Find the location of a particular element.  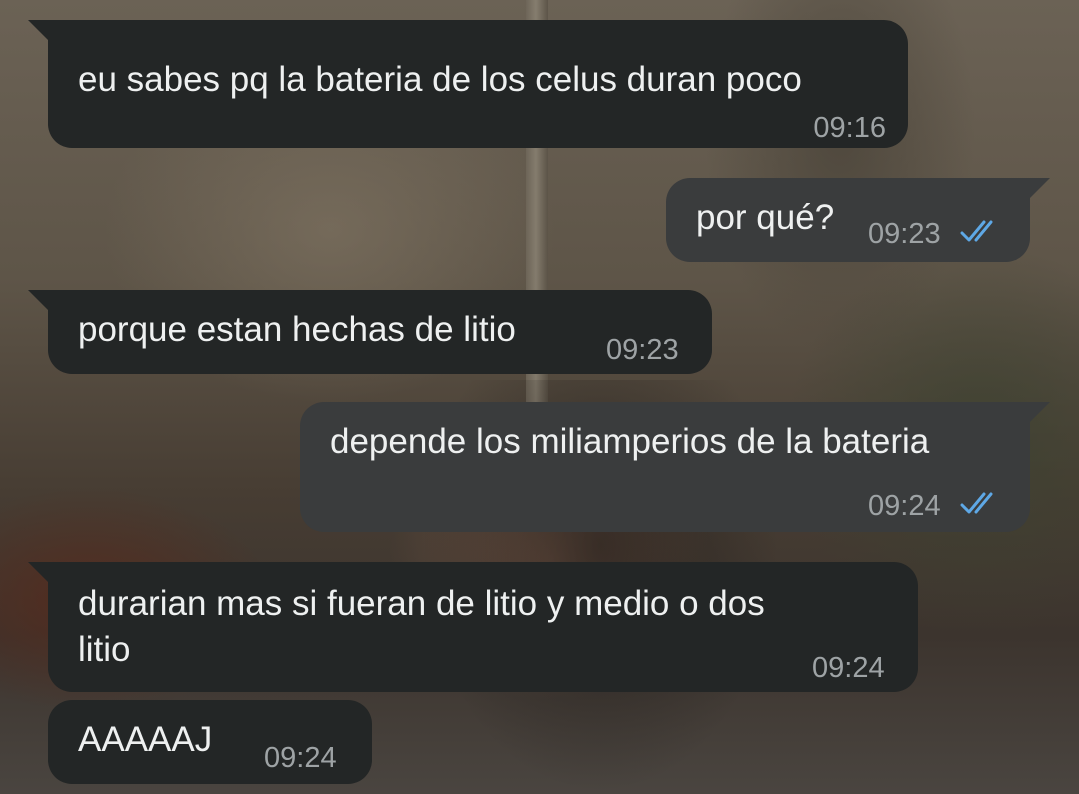

message-timestamp: 09:16 is located at coordinates (849, 128).